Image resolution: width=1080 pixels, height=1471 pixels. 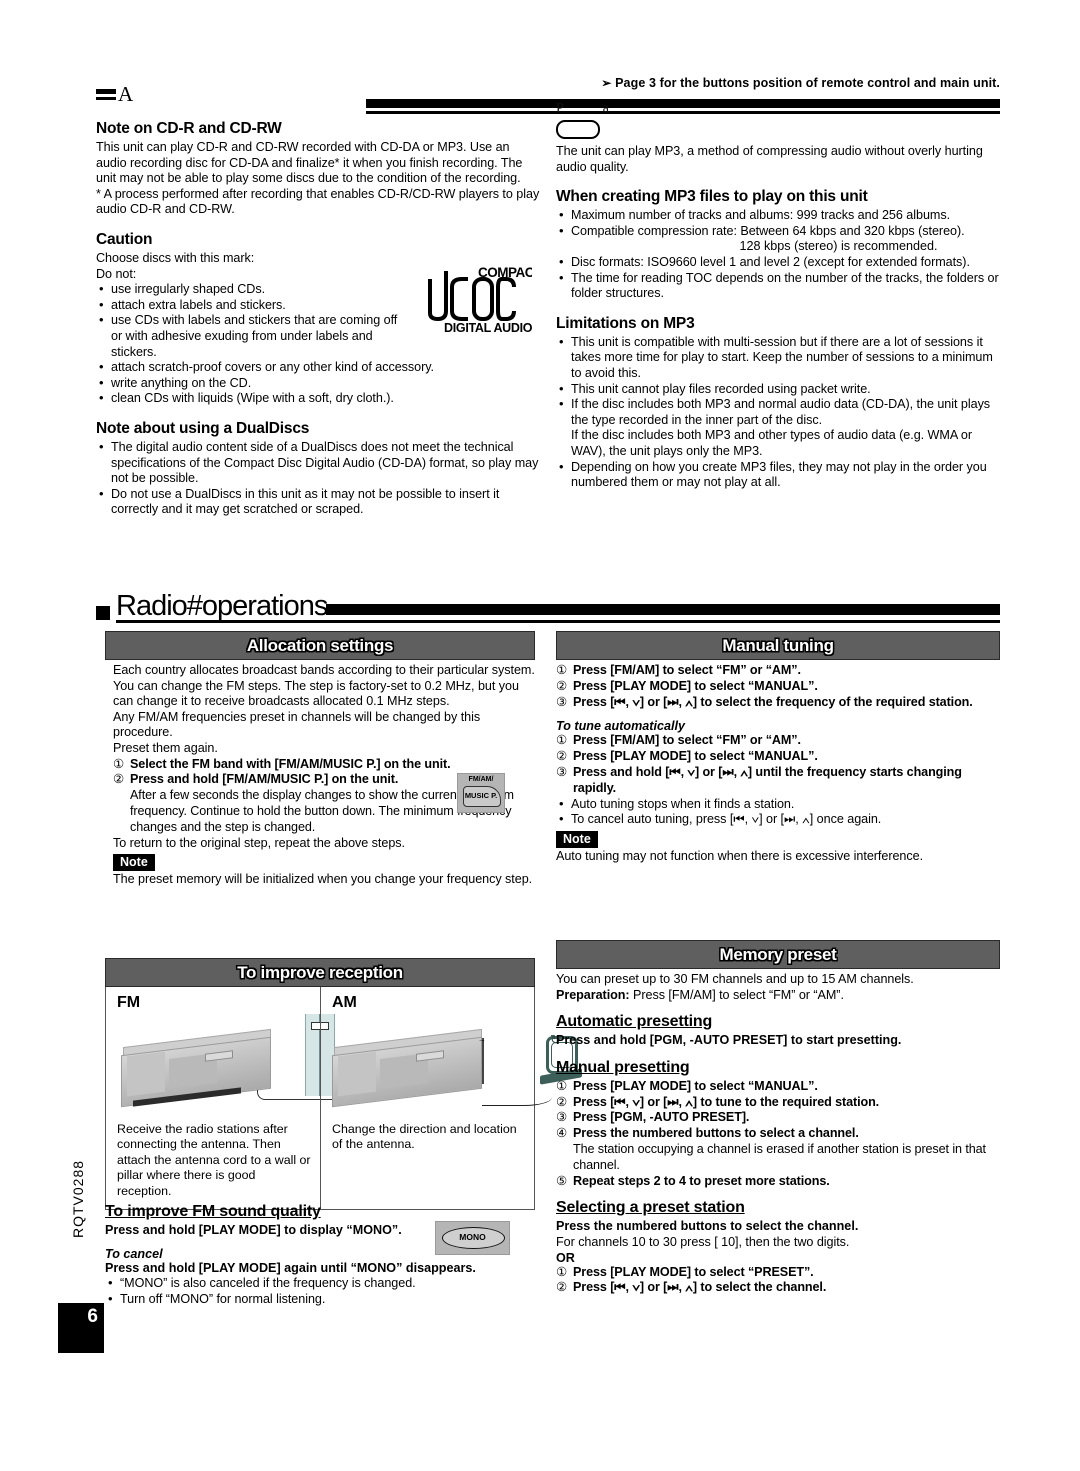 I want to click on preparation-label: Preparation:, so click(x=593, y=994).